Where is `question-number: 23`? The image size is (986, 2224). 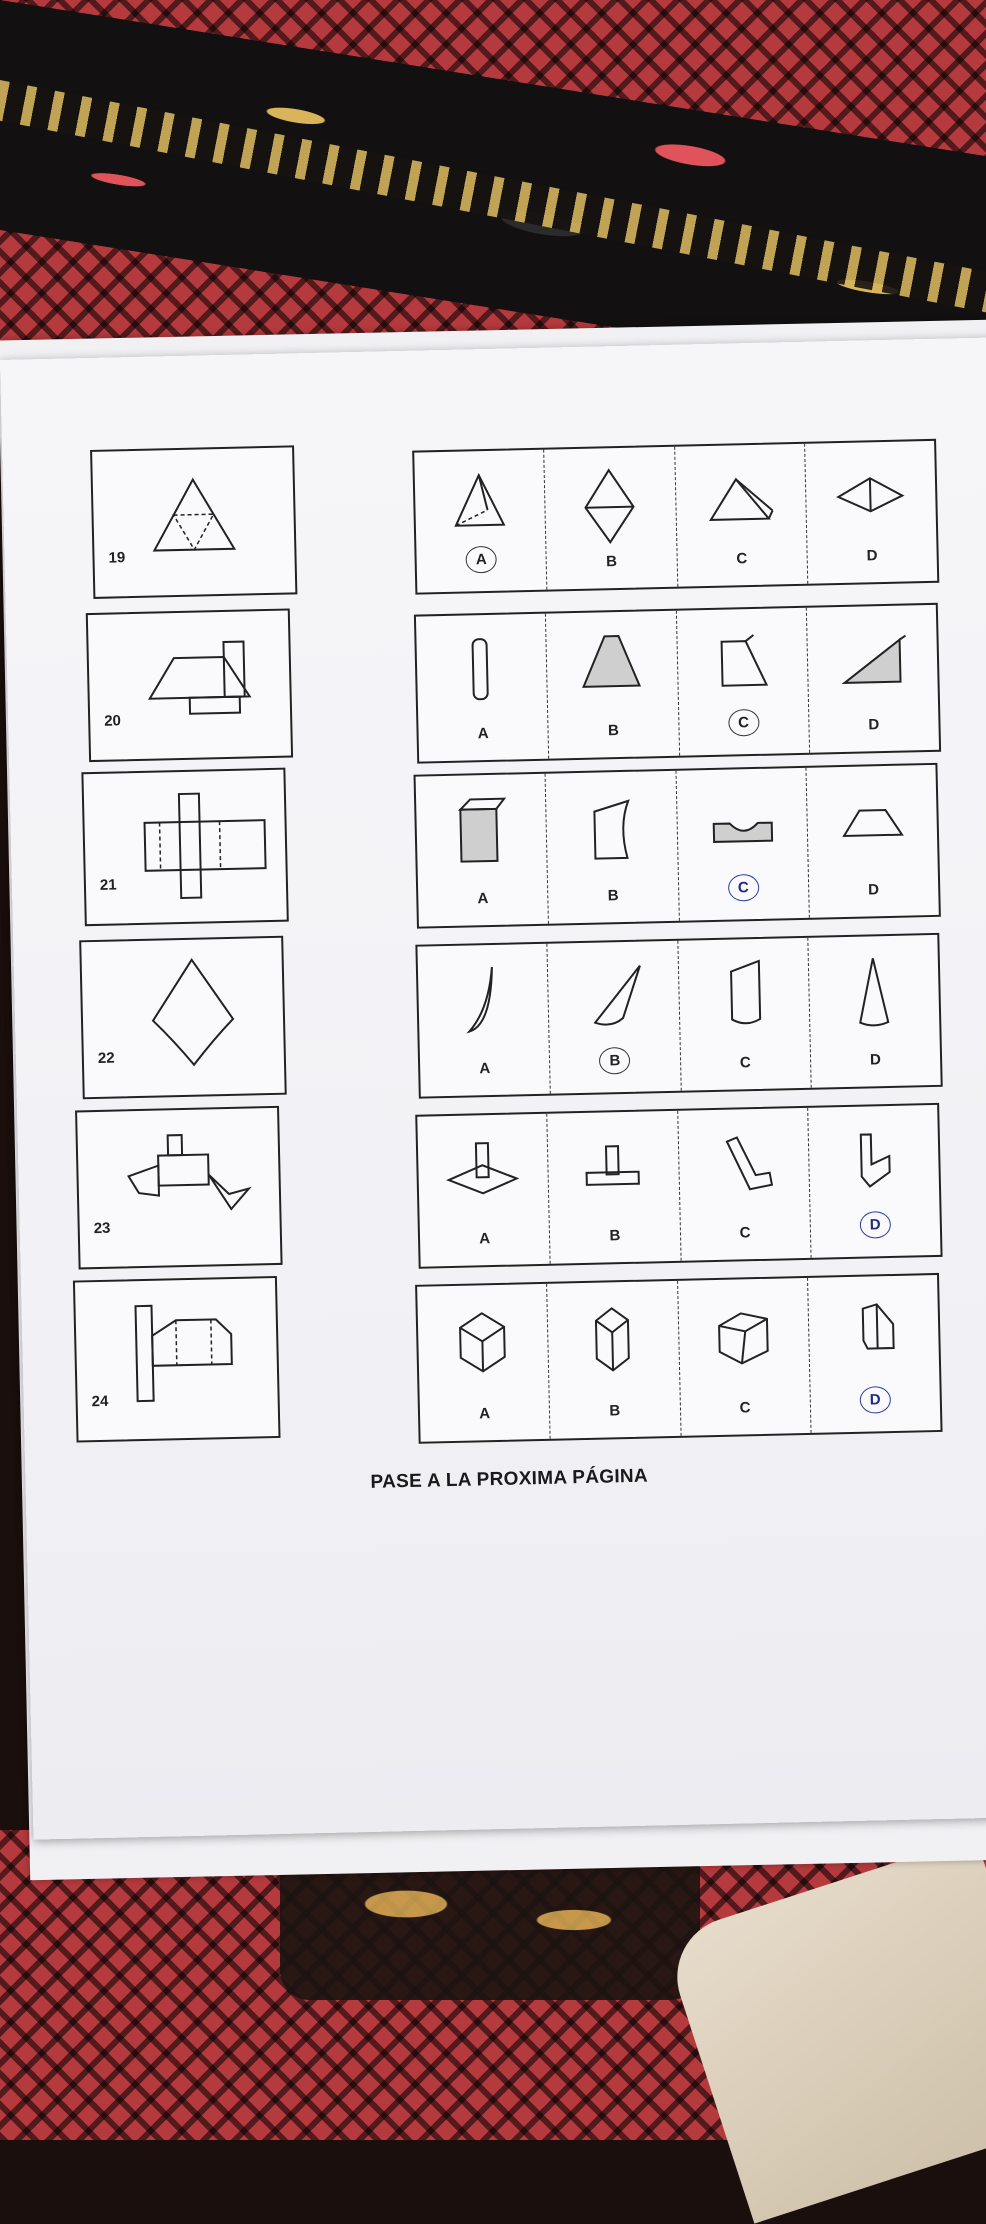
question-number: 23 is located at coordinates (102, 1228).